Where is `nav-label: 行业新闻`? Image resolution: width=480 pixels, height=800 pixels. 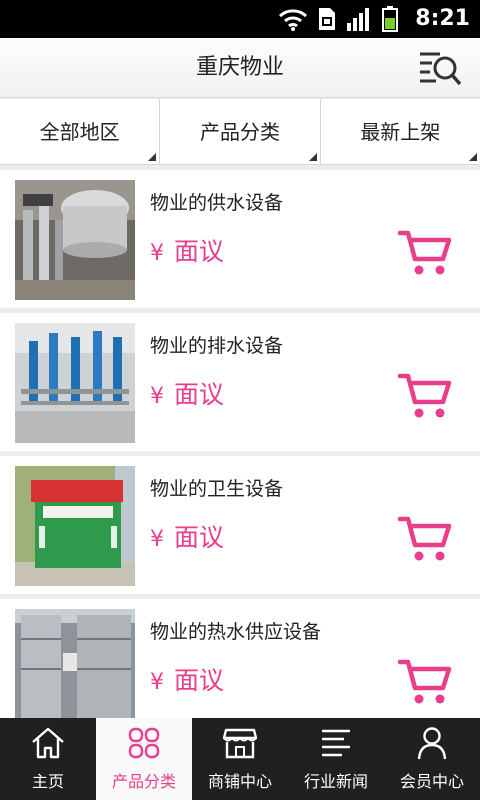 nav-label: 行业新闻 is located at coordinates (335, 781).